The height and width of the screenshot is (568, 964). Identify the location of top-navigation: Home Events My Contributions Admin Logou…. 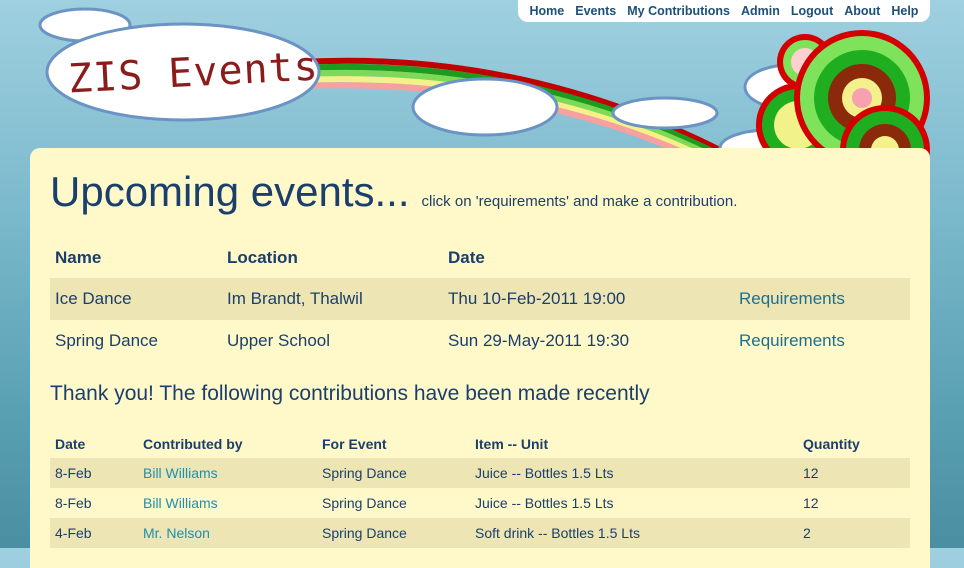
(724, 11).